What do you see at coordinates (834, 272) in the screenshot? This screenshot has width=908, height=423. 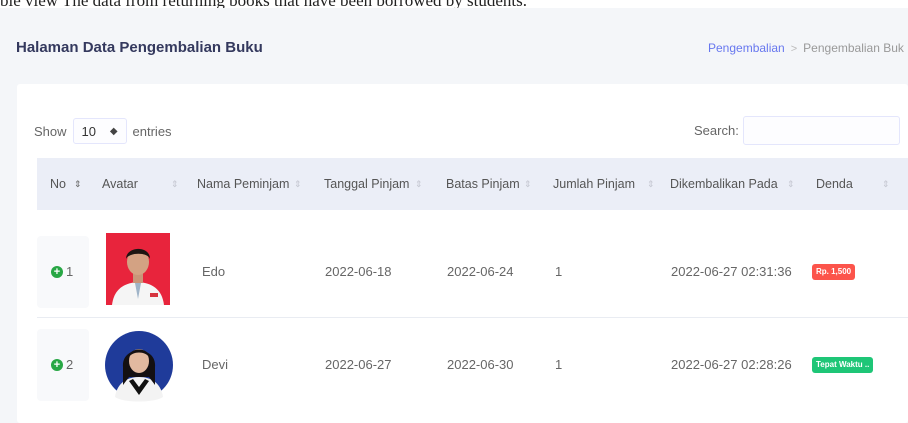 I see `denda-badge: Rp. 1,500` at bounding box center [834, 272].